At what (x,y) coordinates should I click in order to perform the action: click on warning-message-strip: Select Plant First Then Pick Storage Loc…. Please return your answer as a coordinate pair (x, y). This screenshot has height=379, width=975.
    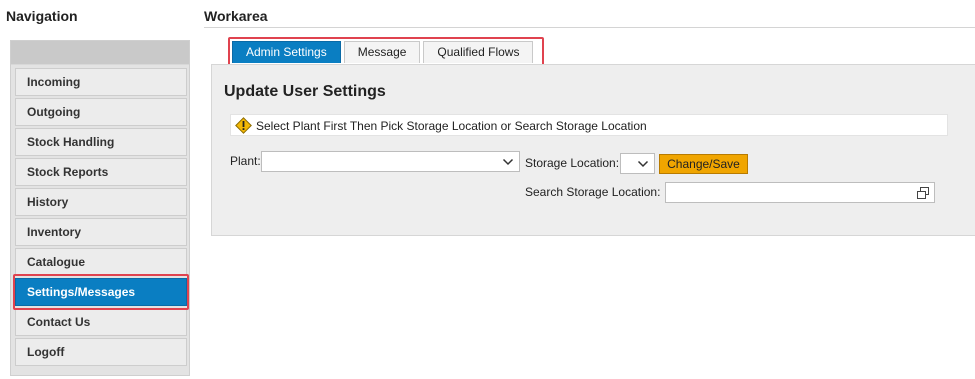
    Looking at the image, I should click on (589, 125).